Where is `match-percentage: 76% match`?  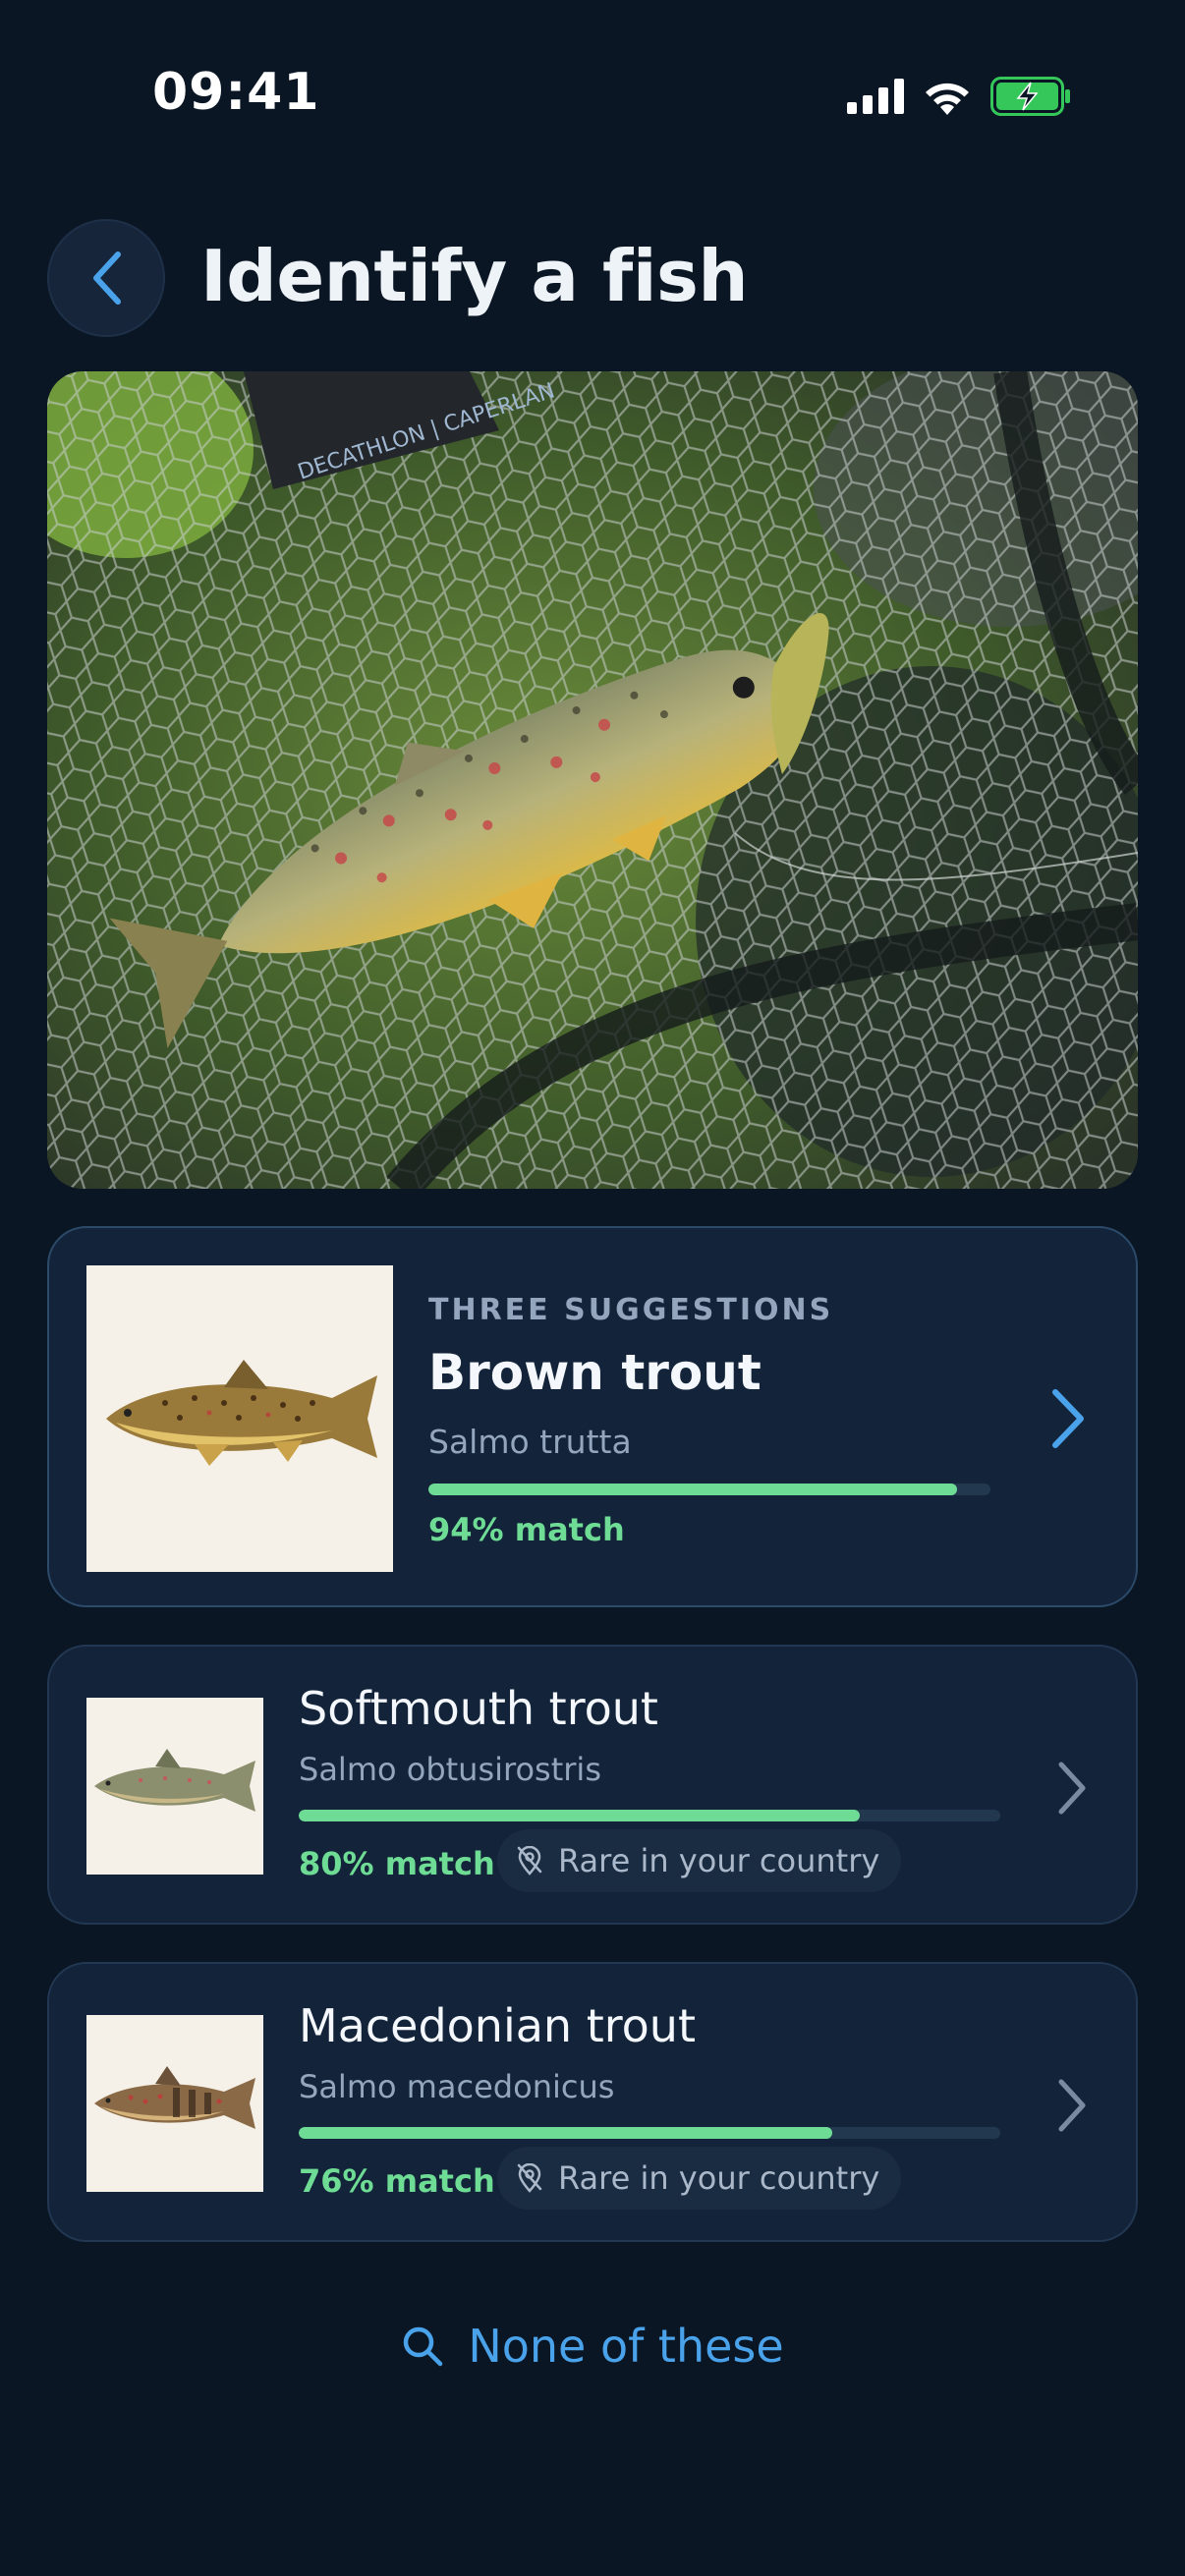
match-percentage: 76% match is located at coordinates (397, 2181).